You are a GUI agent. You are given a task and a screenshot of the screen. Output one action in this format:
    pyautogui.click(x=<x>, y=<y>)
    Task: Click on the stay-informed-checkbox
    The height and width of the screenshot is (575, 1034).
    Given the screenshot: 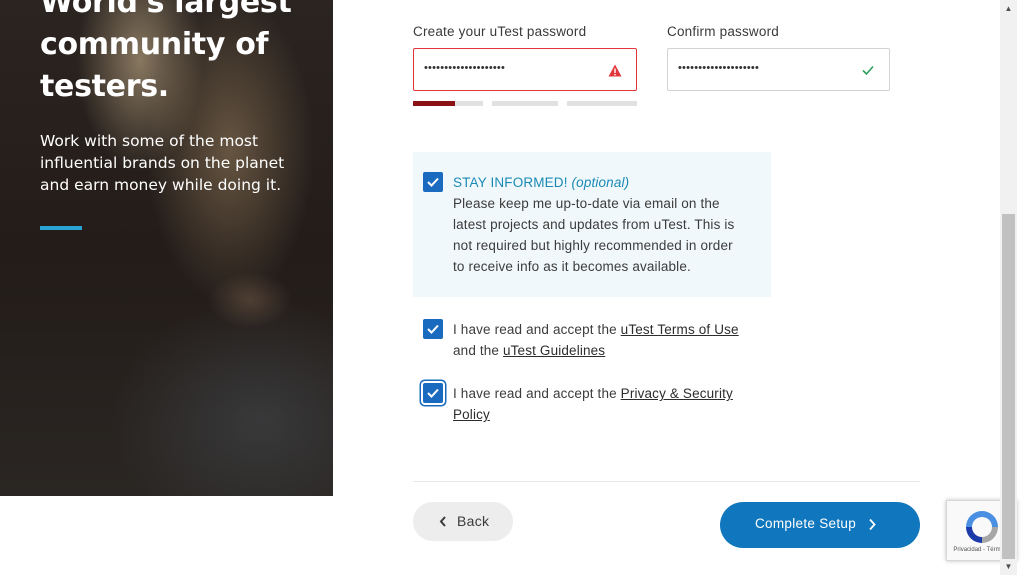 What is the action you would take?
    pyautogui.click(x=433, y=182)
    